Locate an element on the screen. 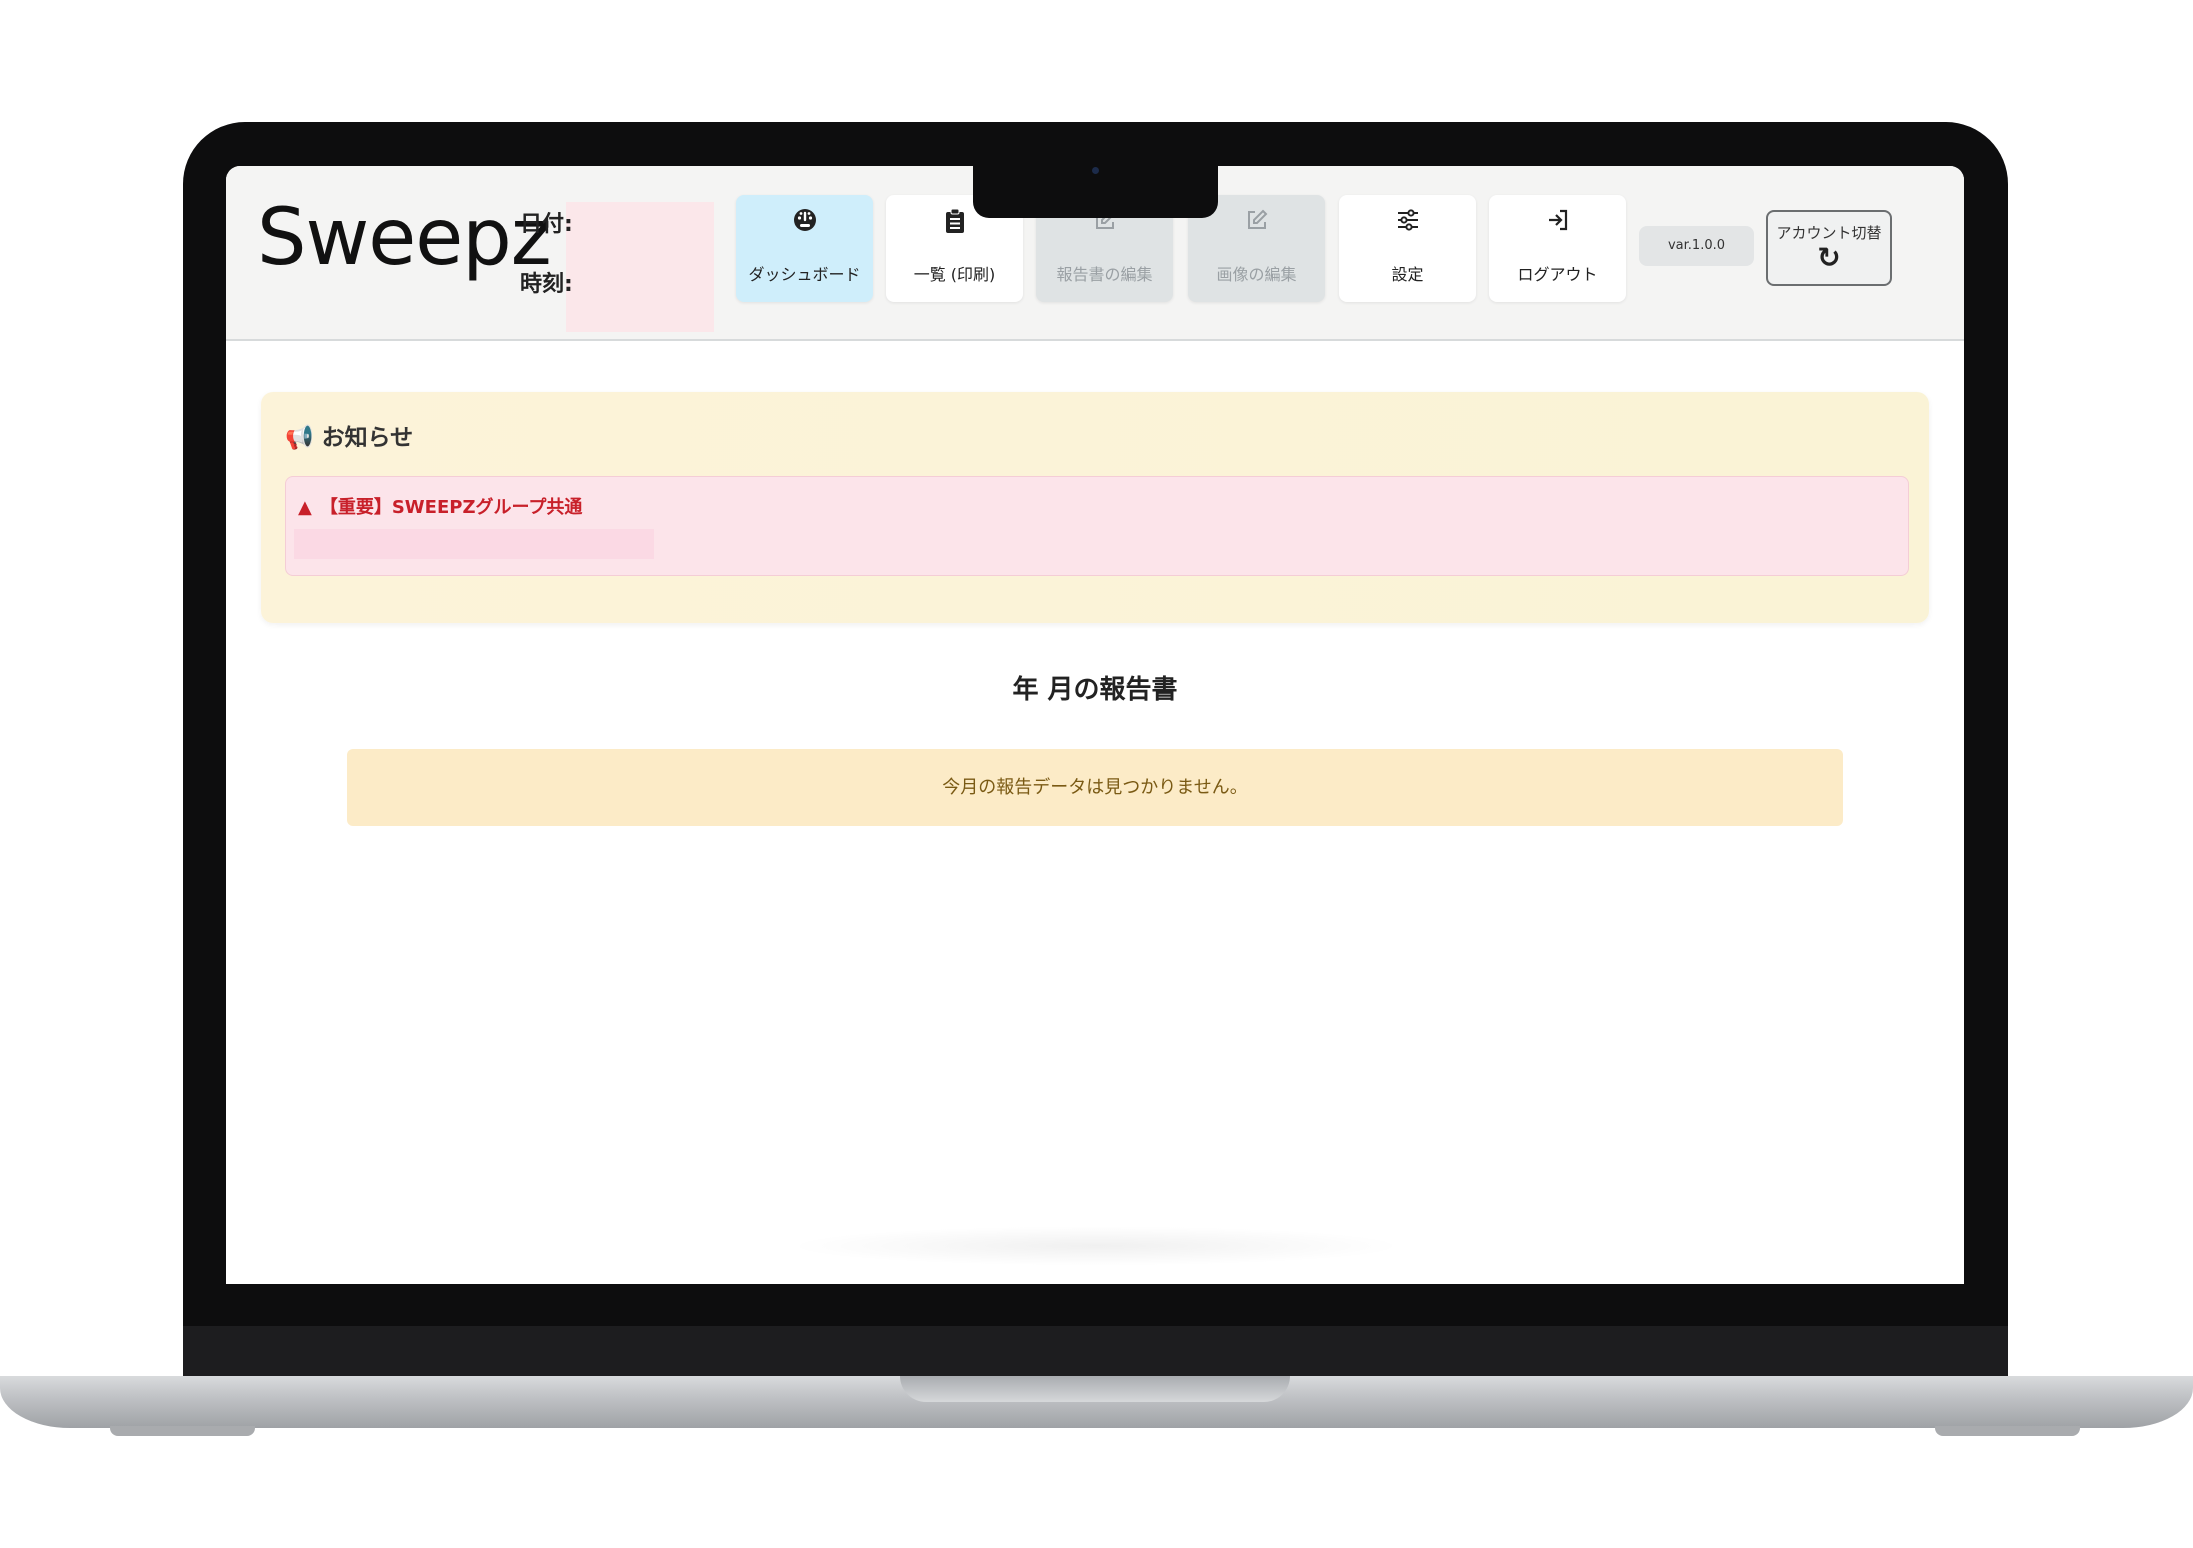 This screenshot has width=2193, height=1548. laptop-foot-left is located at coordinates (182, 1431).